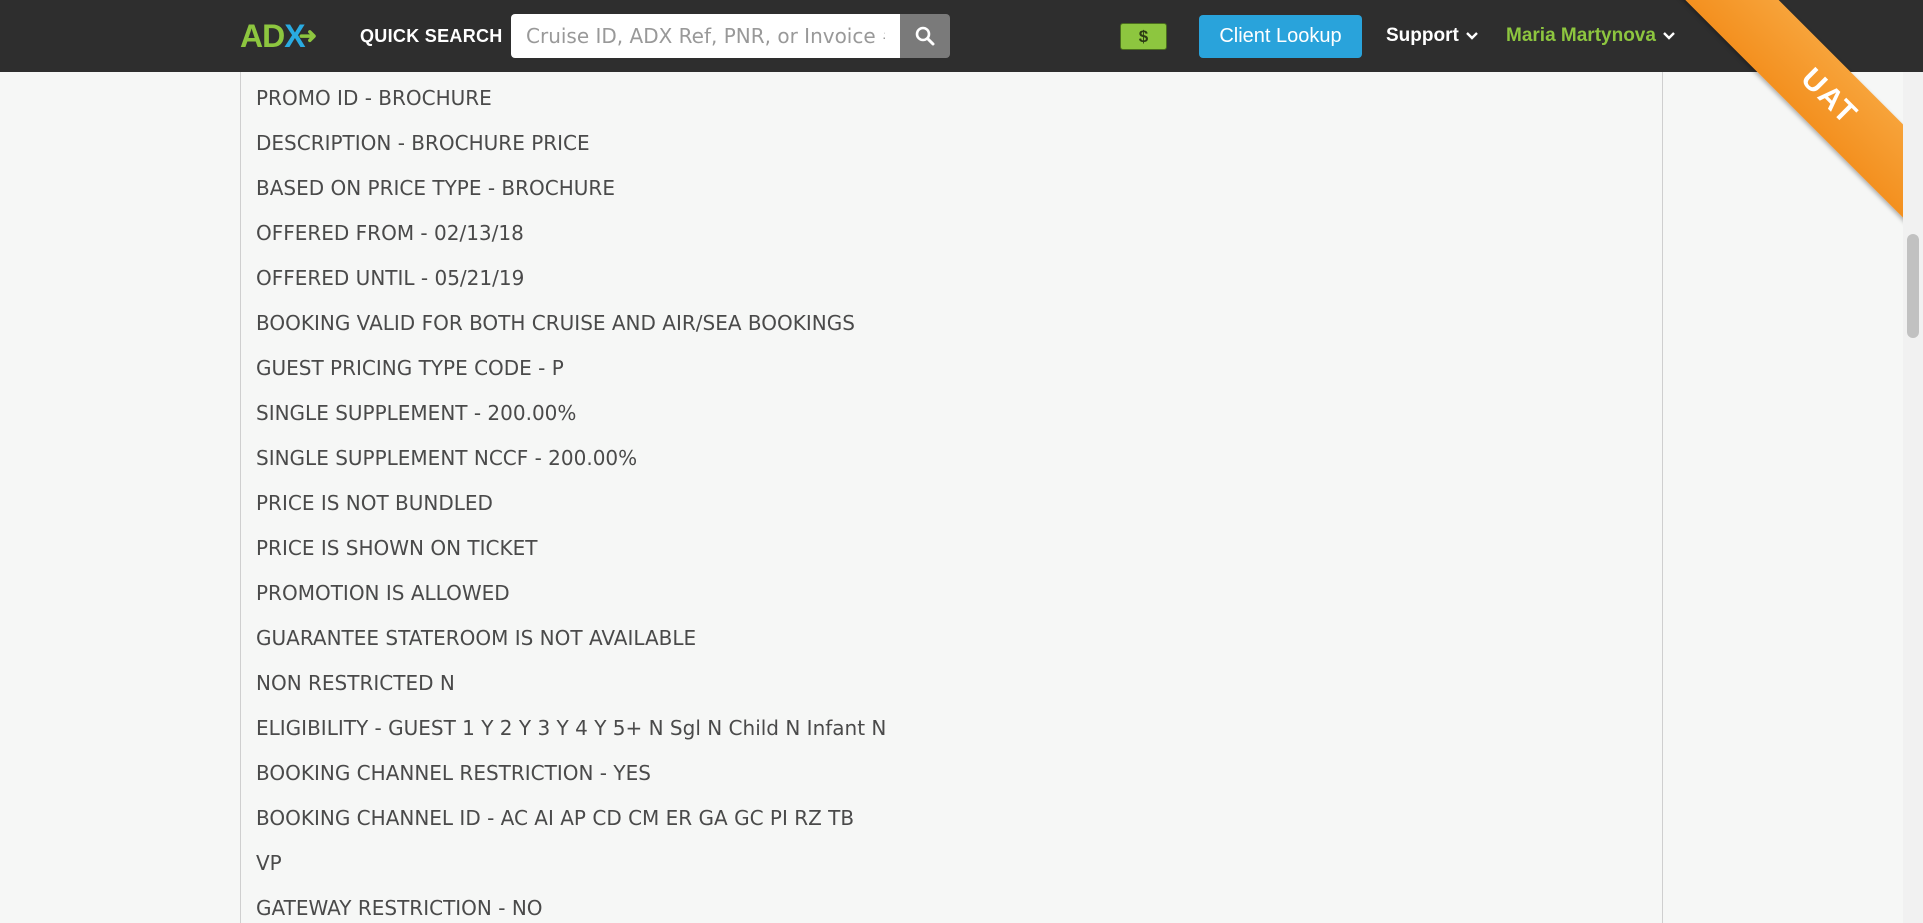 This screenshot has height=923, width=1923. Describe the element at coordinates (423, 143) in the screenshot. I see `promo-detail-line: DESCRIPTION - BROCHURE PRICE` at that location.